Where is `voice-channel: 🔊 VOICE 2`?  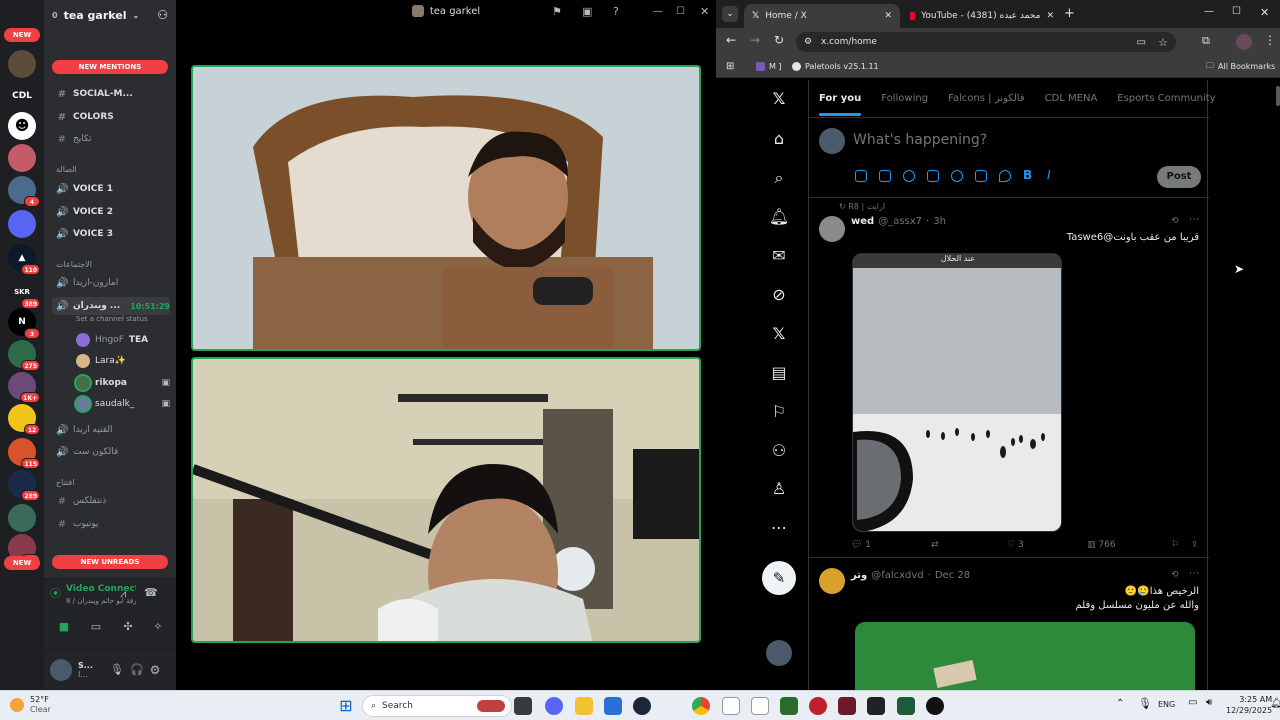 voice-channel: 🔊 VOICE 2 is located at coordinates (113, 212).